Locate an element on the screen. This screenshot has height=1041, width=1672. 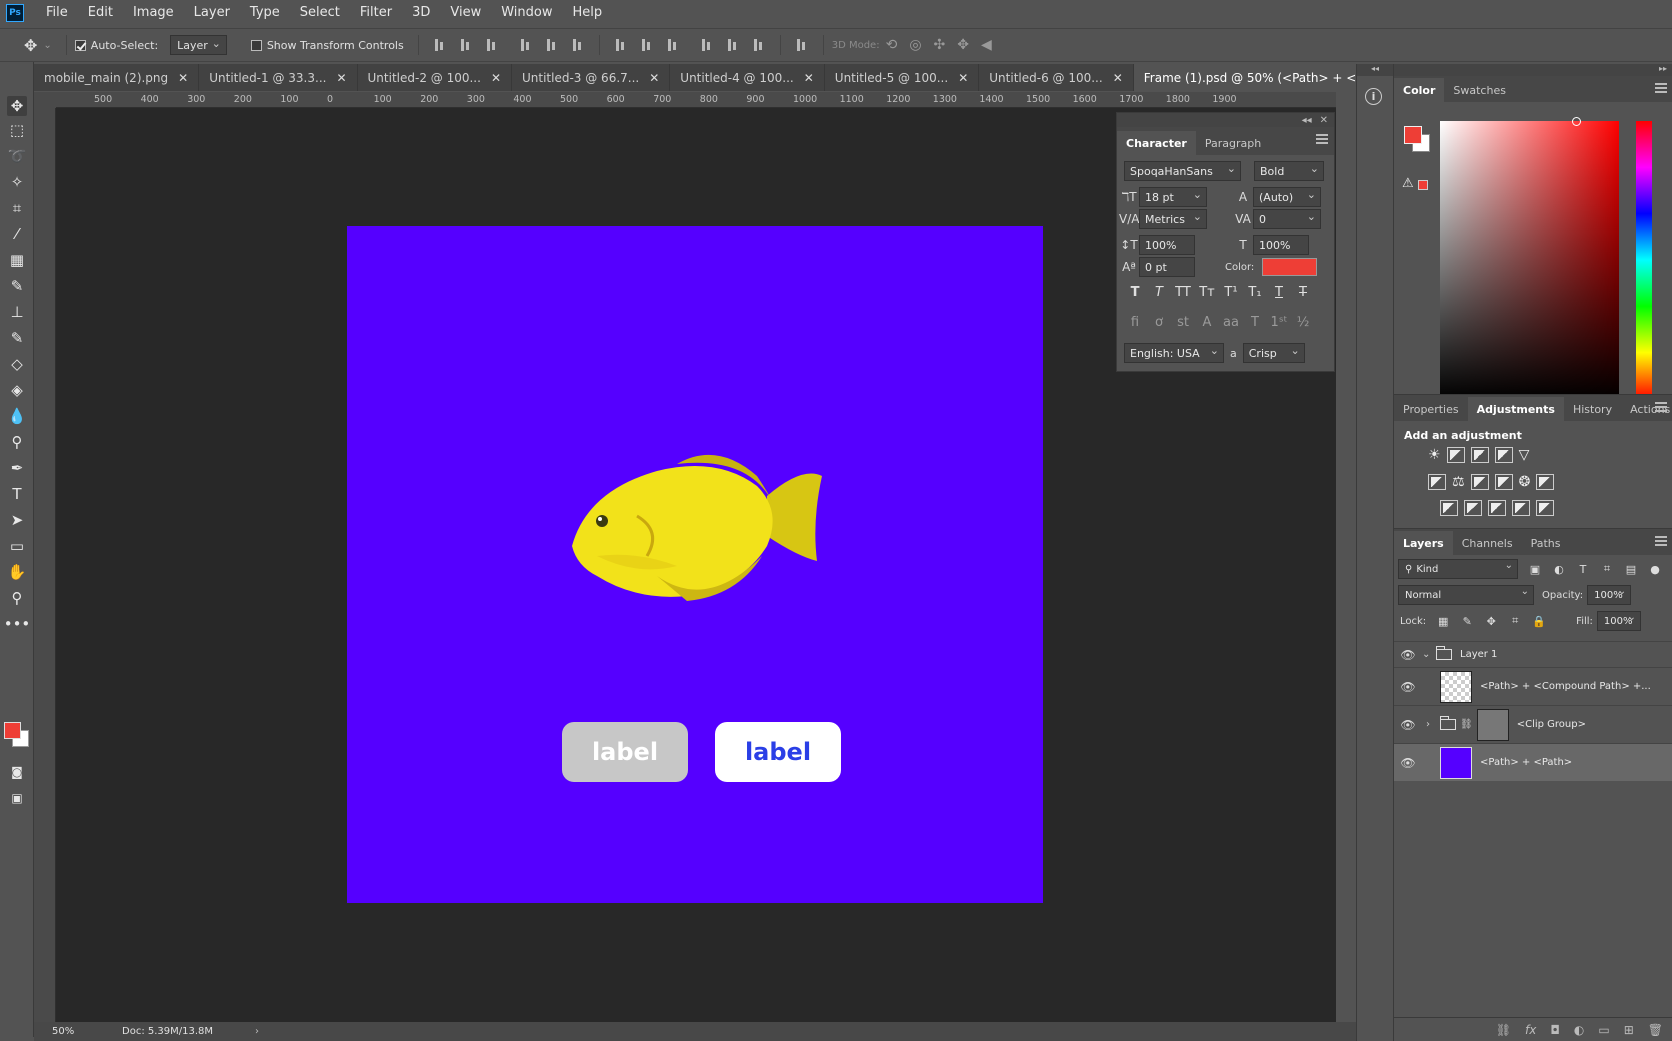
hue-slider is located at coordinates (1644, 260).